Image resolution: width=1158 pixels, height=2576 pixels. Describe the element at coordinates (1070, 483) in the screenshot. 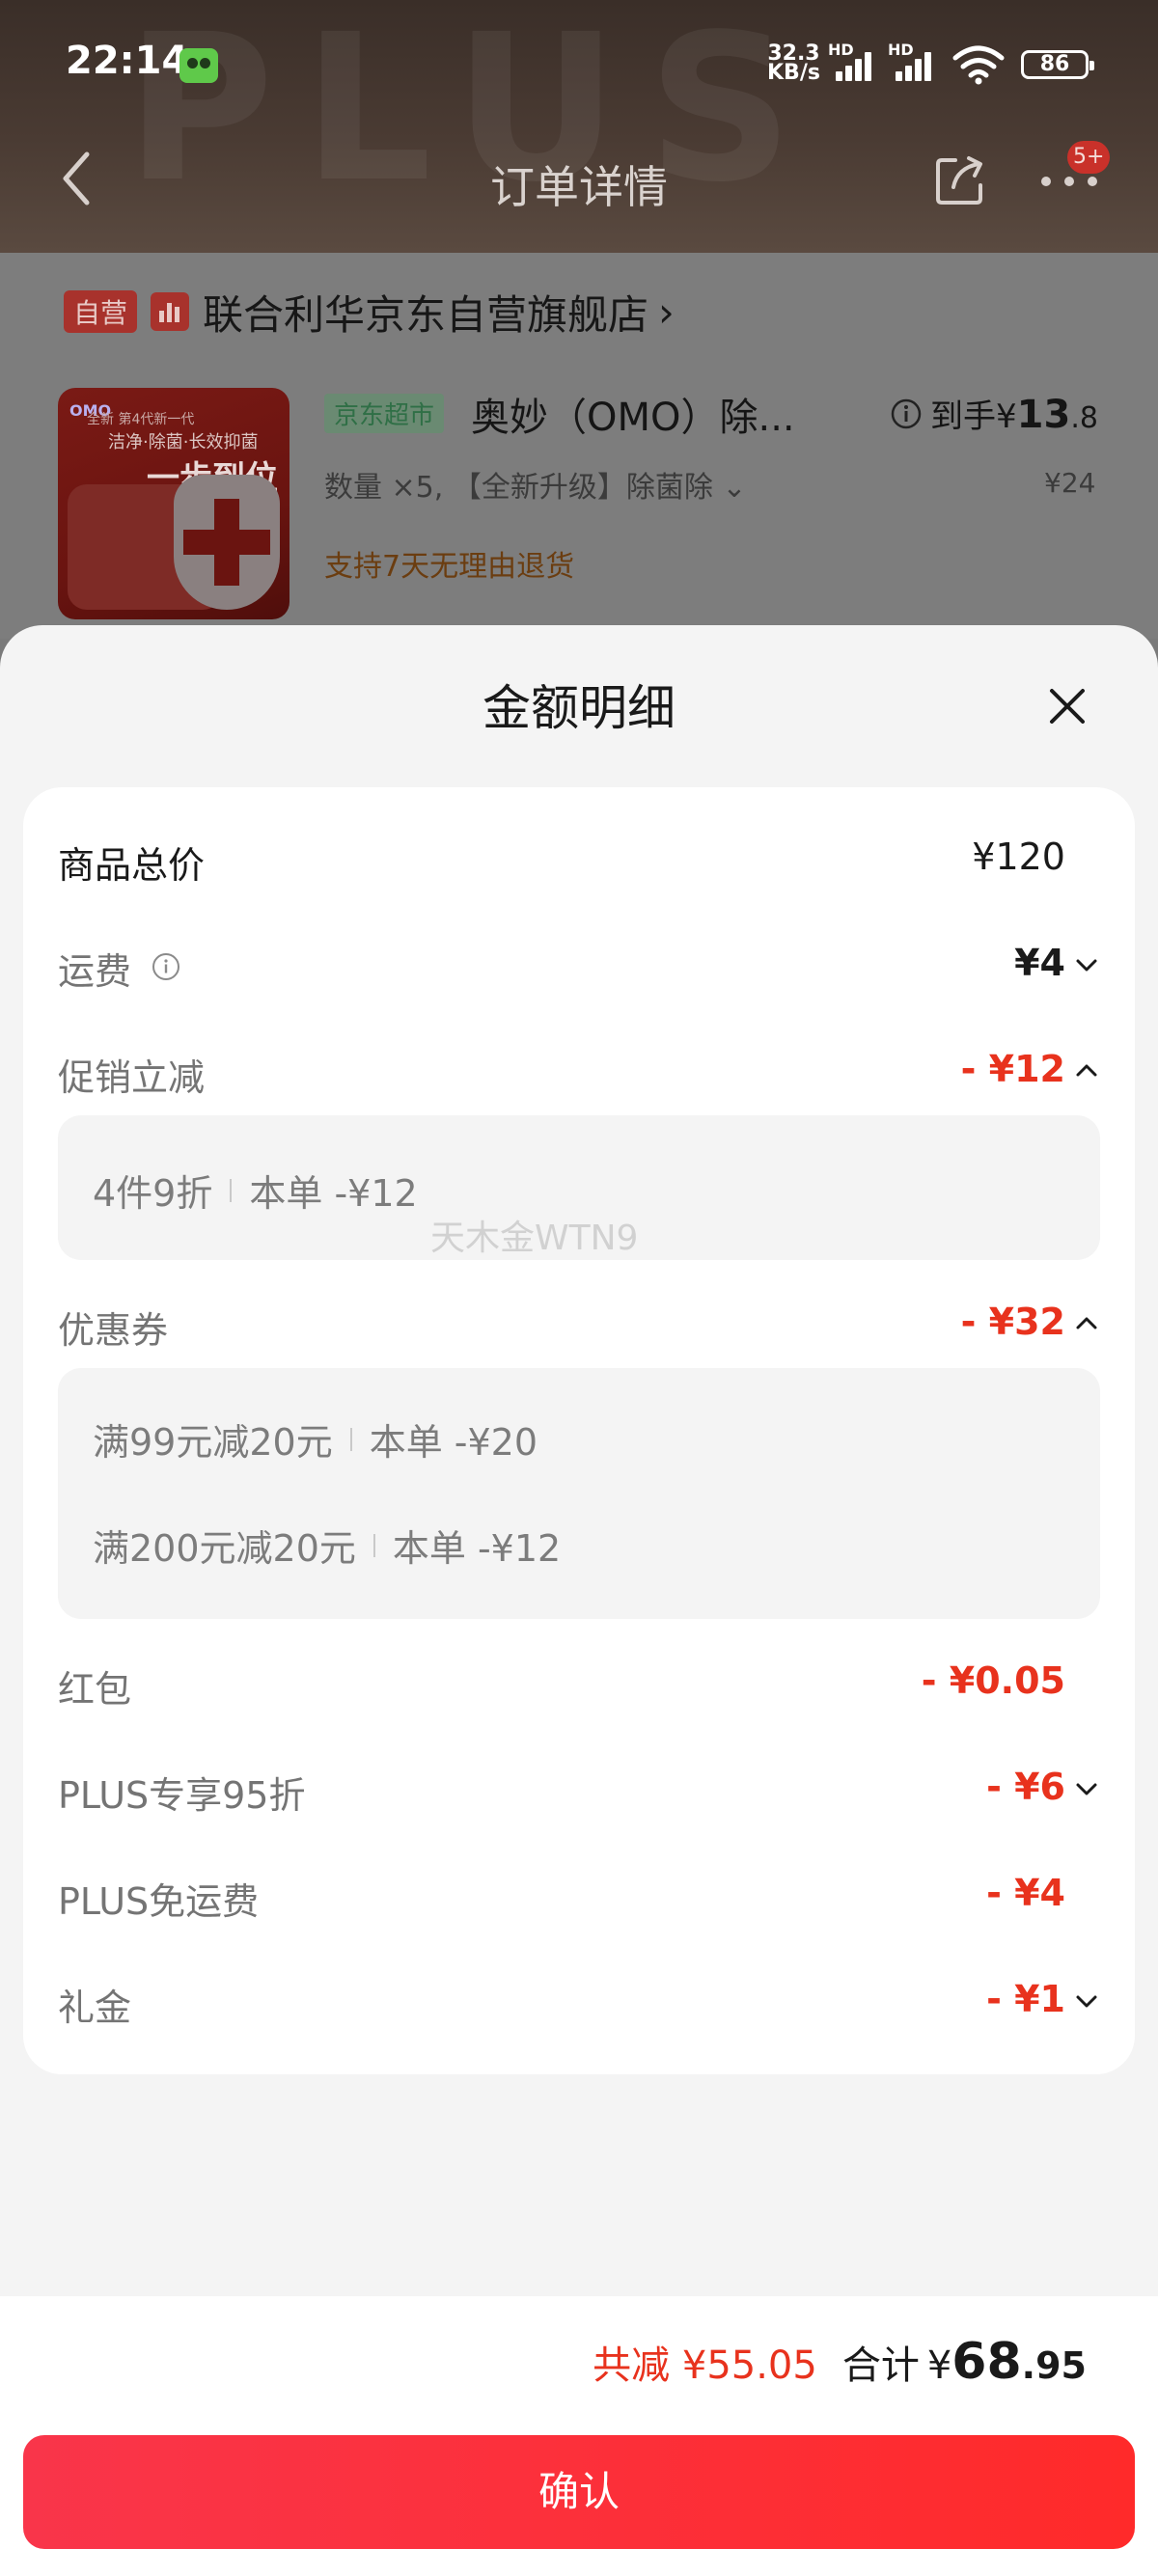

I see `unit-price: ¥24` at that location.